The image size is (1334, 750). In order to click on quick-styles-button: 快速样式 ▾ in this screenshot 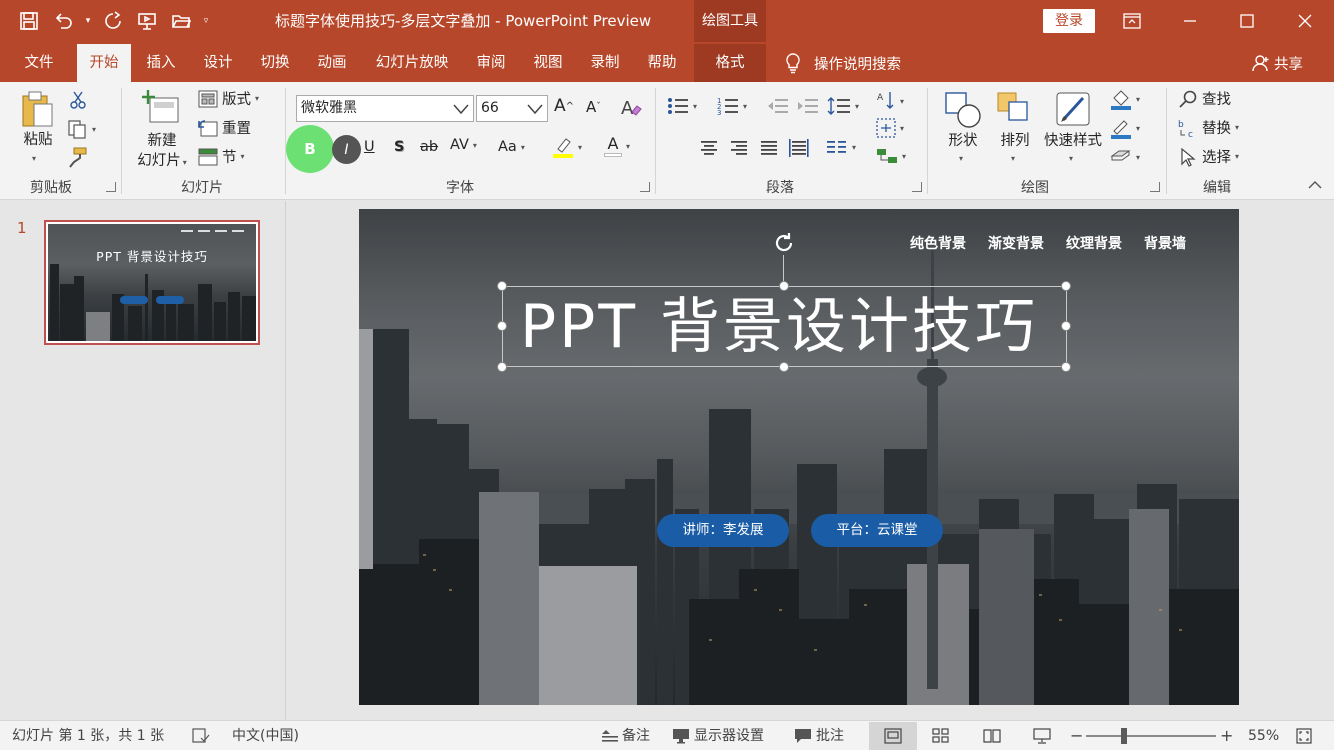, I will do `click(1073, 131)`.